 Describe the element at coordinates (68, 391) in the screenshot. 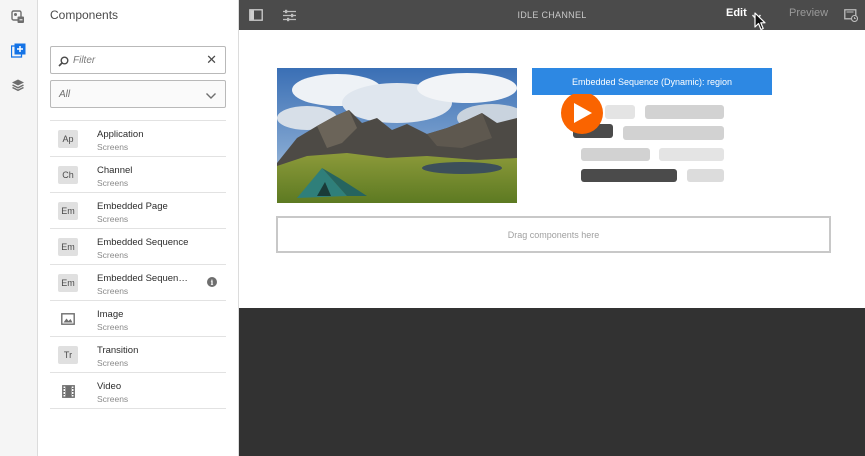

I see `film-icon` at that location.